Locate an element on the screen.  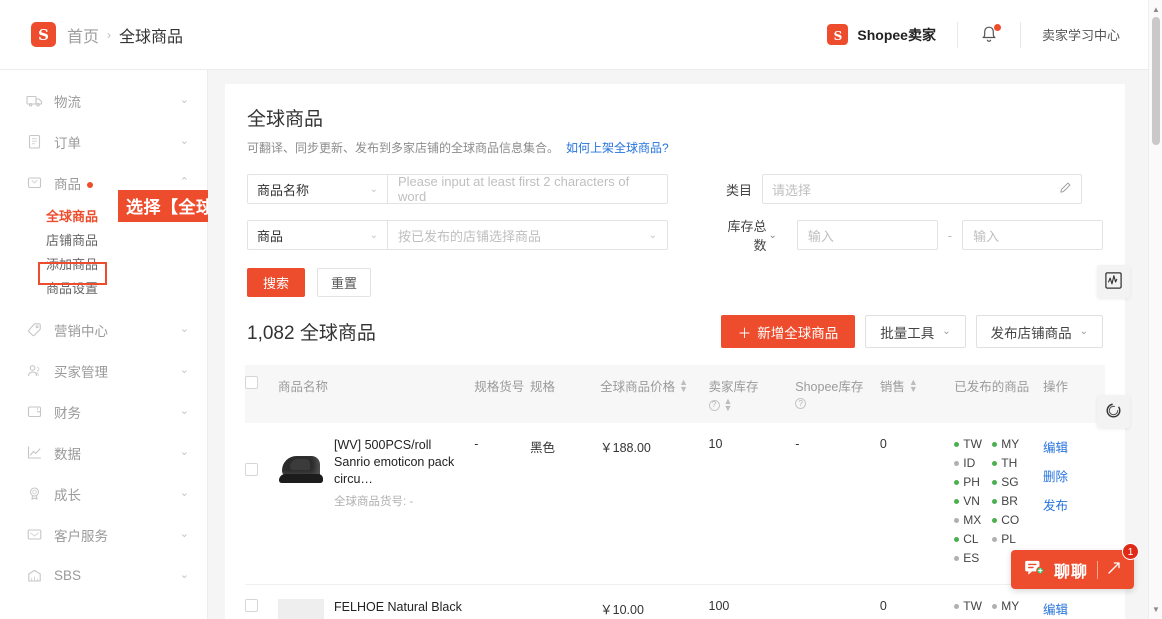
pencil-icon is located at coordinates (1065, 189).